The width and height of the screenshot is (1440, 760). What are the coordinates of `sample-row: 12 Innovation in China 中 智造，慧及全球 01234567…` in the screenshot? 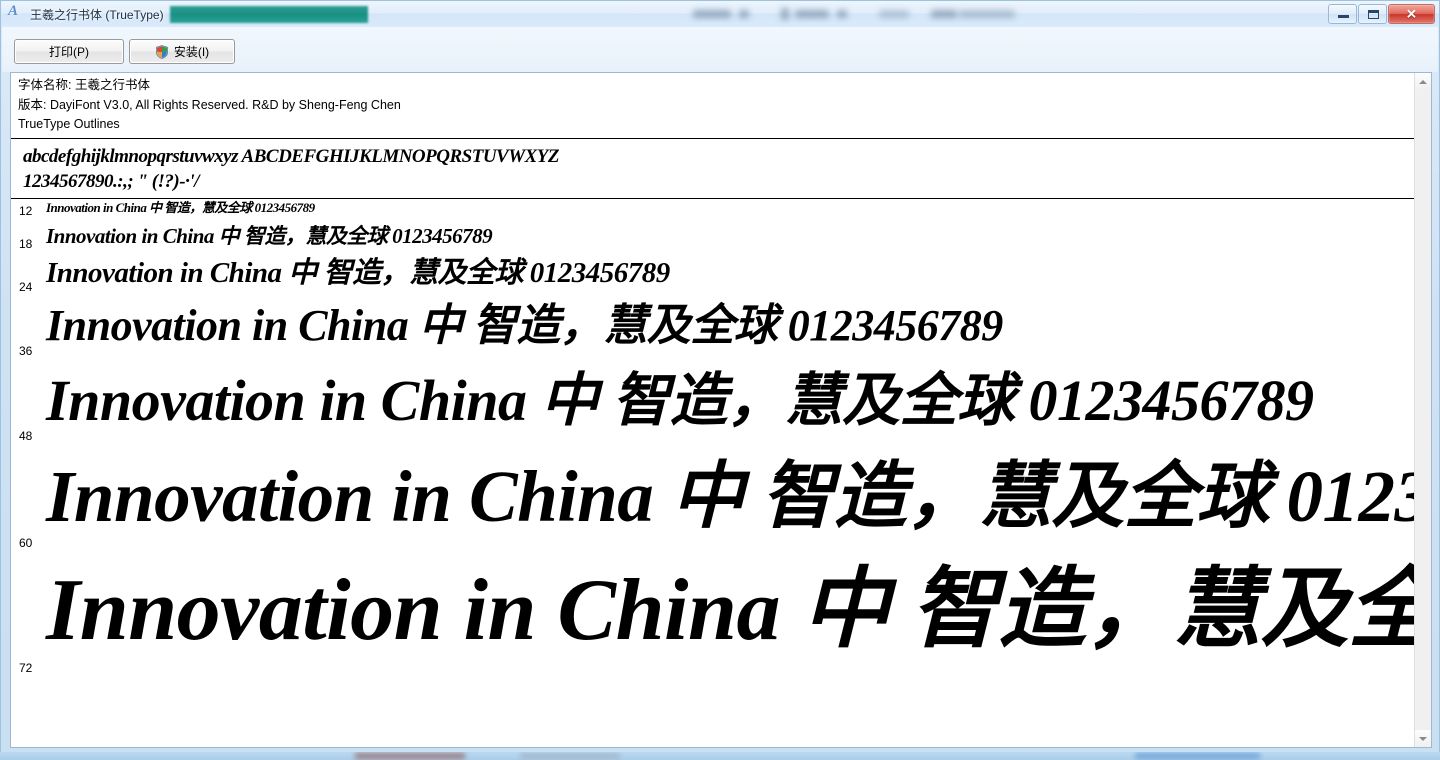 It's located at (712, 208).